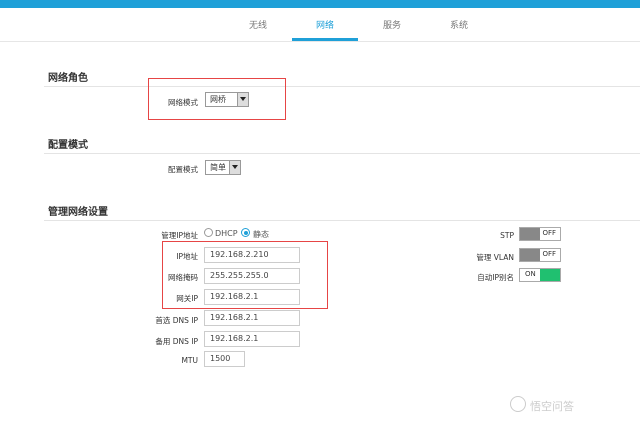 The height and width of the screenshot is (430, 640). I want to click on mgmt-vlan-label: 管理 VLAN, so click(495, 257).